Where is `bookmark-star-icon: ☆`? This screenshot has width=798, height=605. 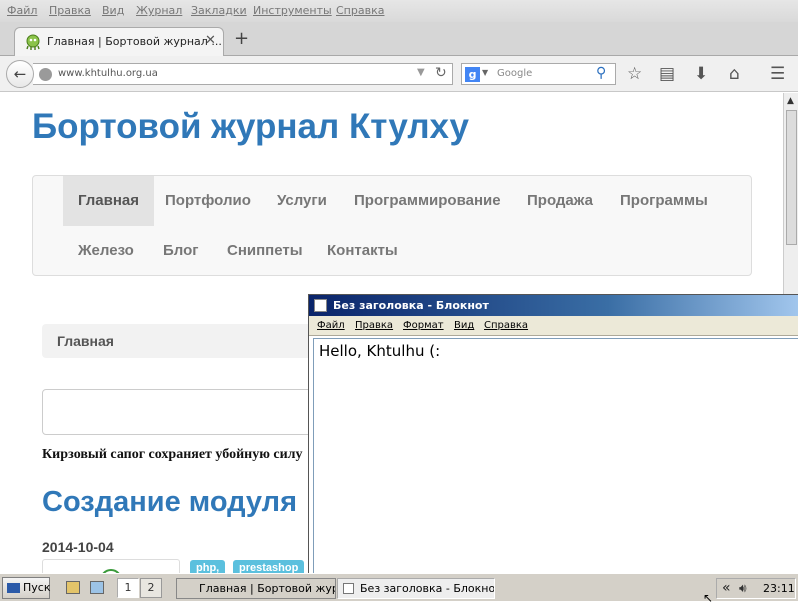
bookmark-star-icon: ☆ is located at coordinates (634, 74).